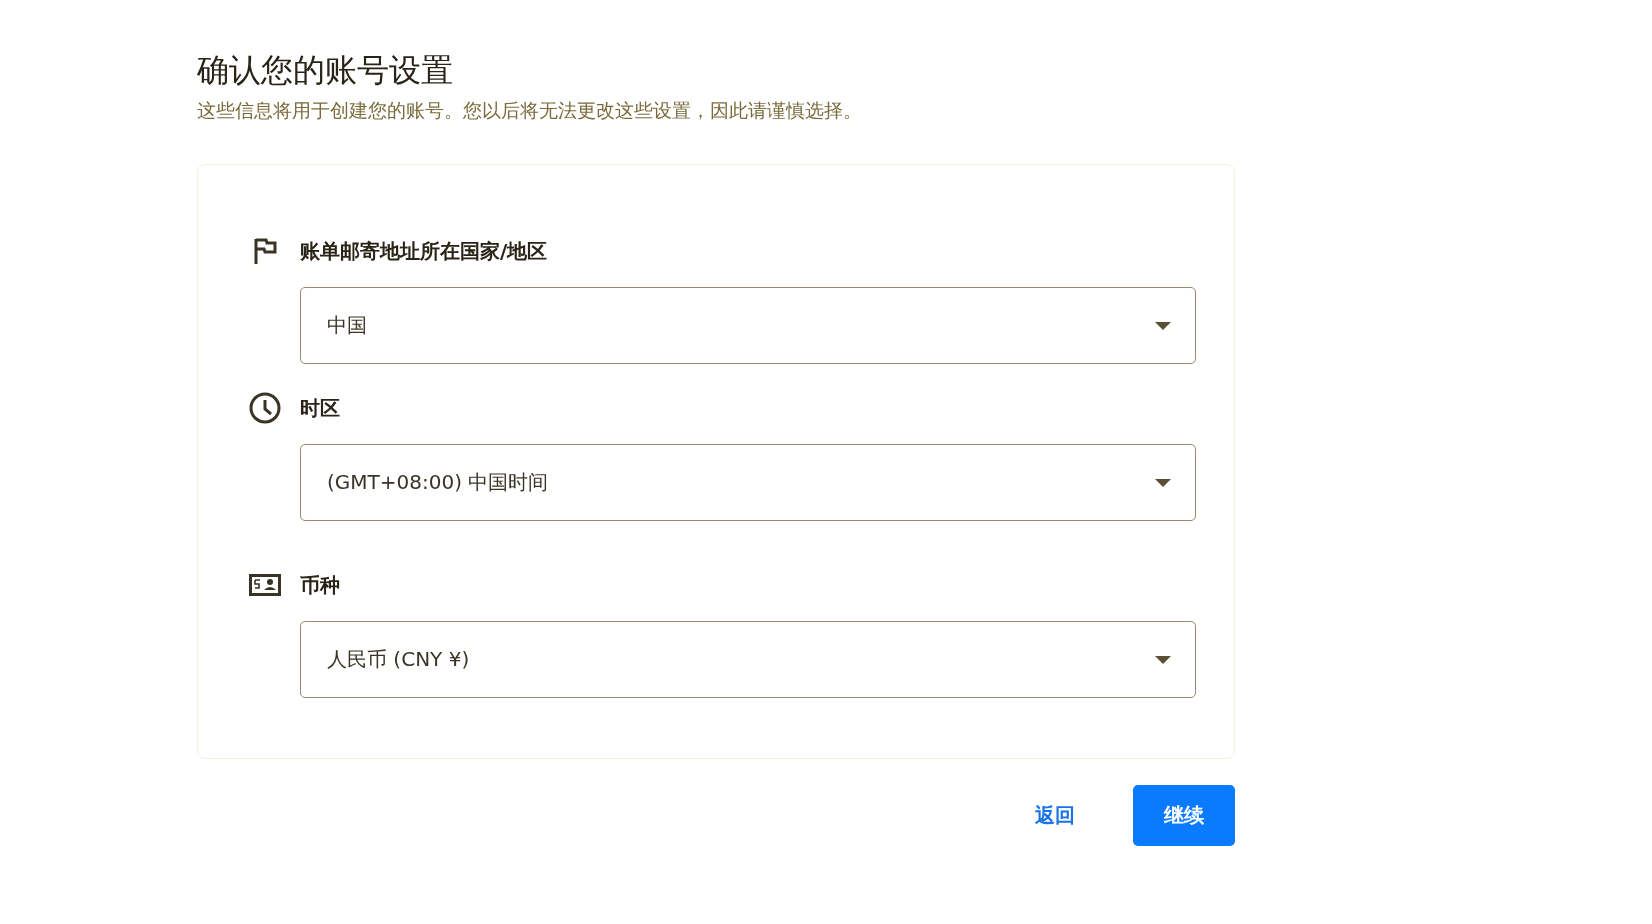 Image resolution: width=1652 pixels, height=924 pixels. I want to click on page-subtitle: 这些信息将用于创建您的账号。您以后将无法更改这些设置，因此请谨慎选择。, so click(530, 110).